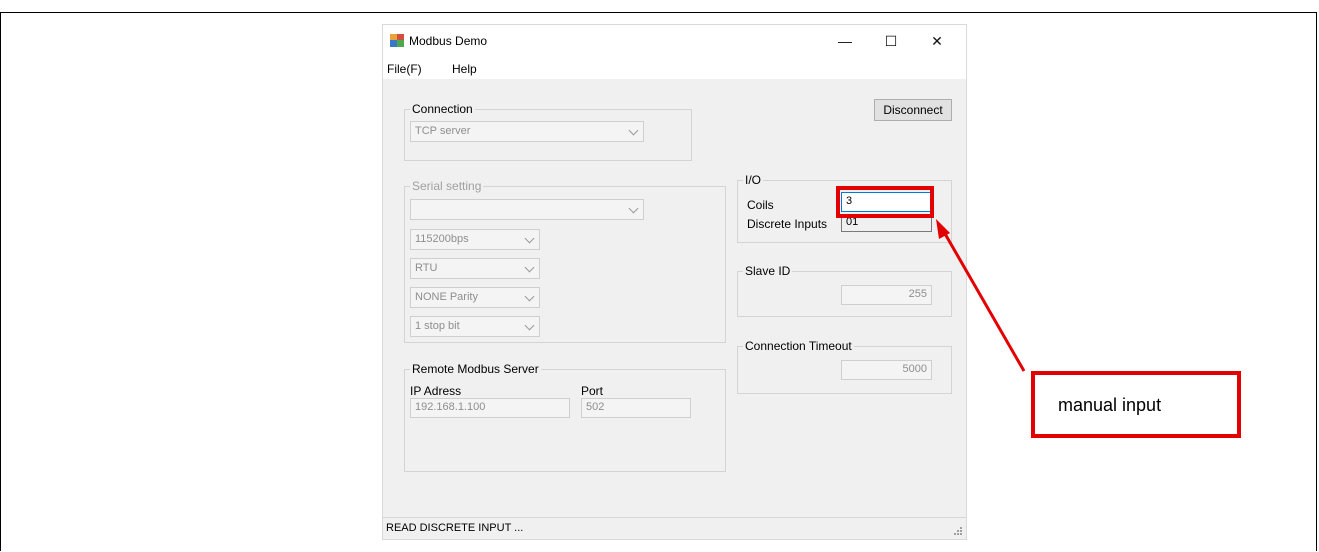 The image size is (1319, 552). I want to click on annotation-callout: manual input, so click(1136, 404).